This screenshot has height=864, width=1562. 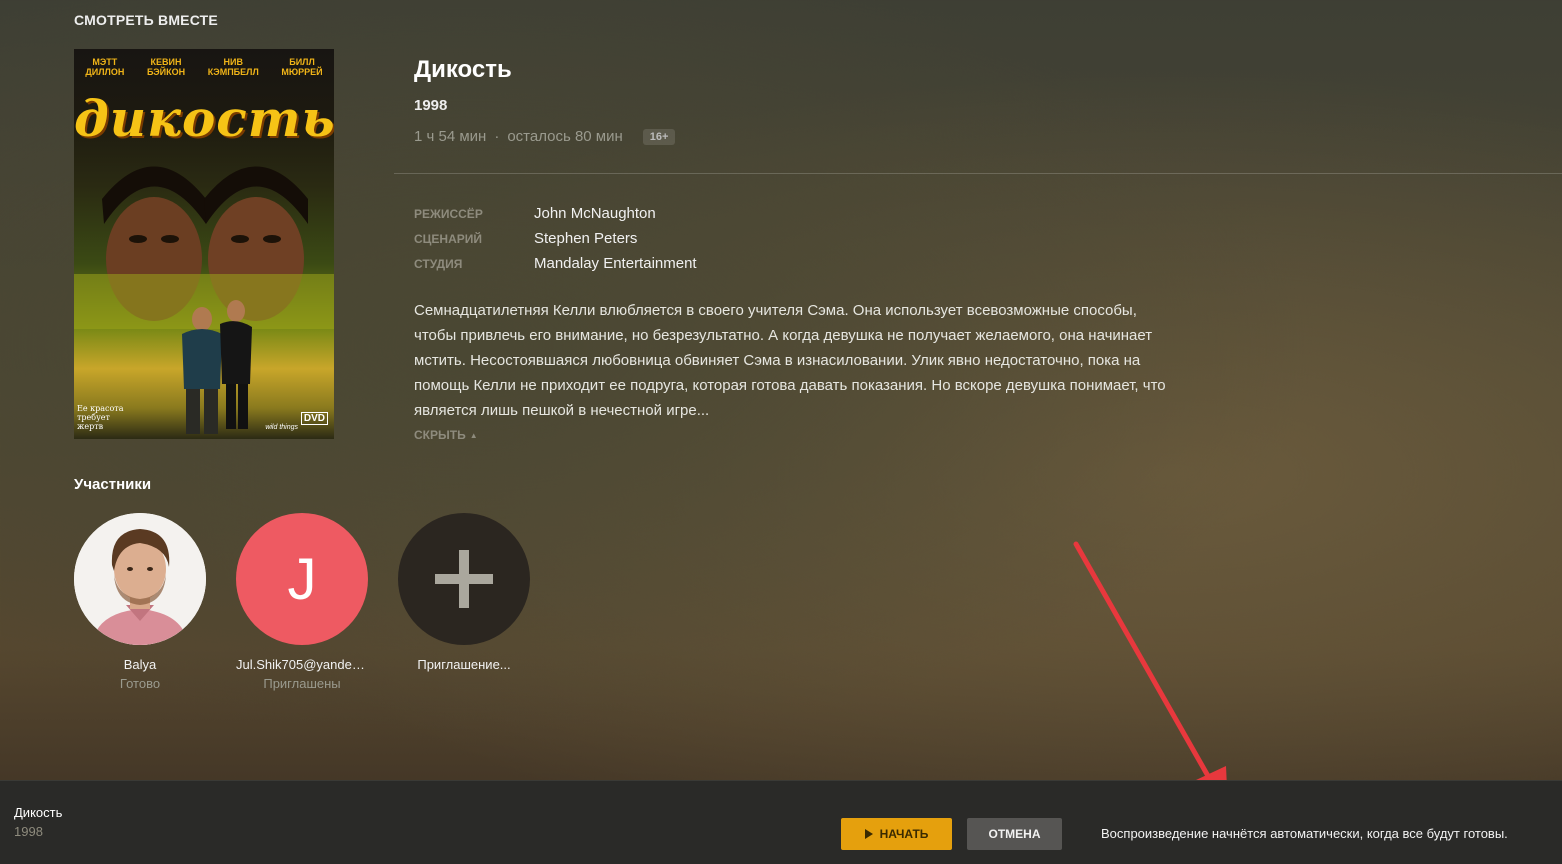 I want to click on dvd-logo: DVD, so click(x=314, y=418).